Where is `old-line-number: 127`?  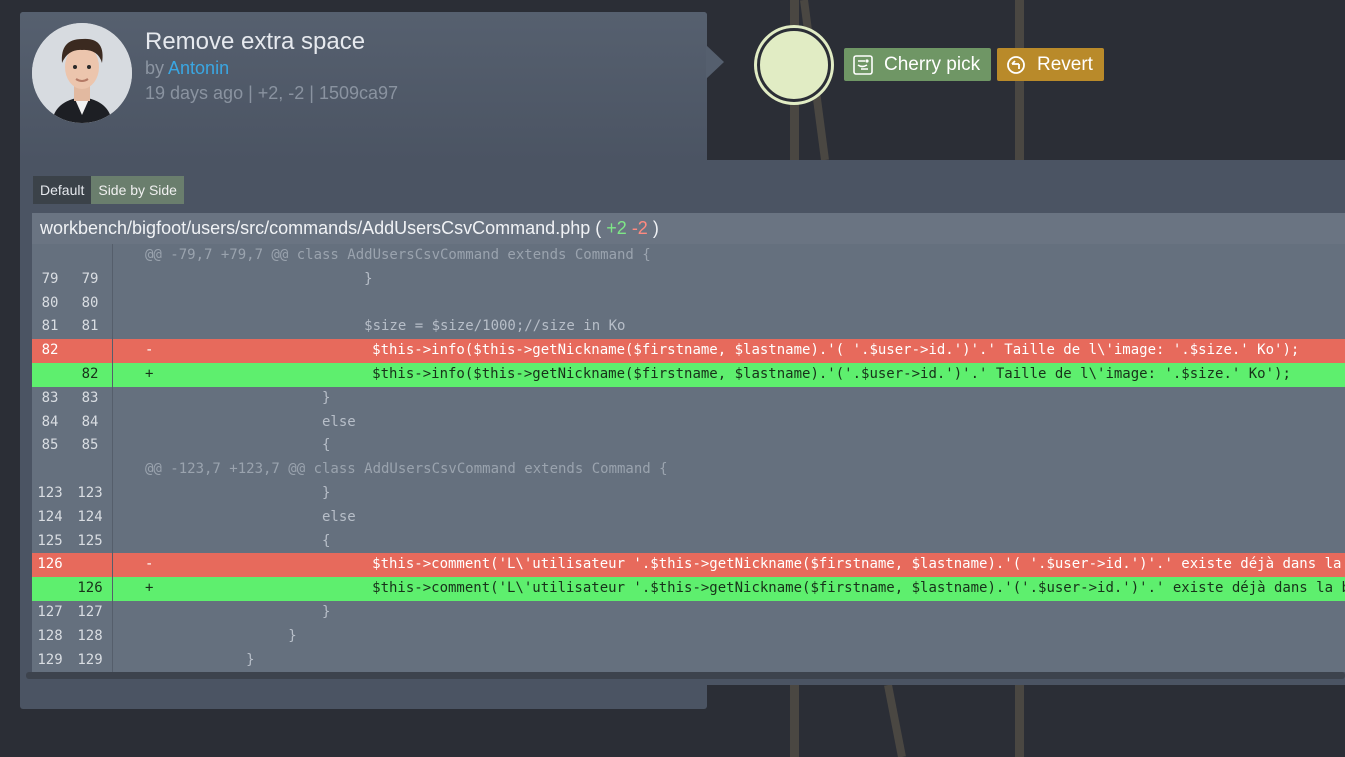 old-line-number: 127 is located at coordinates (50, 611).